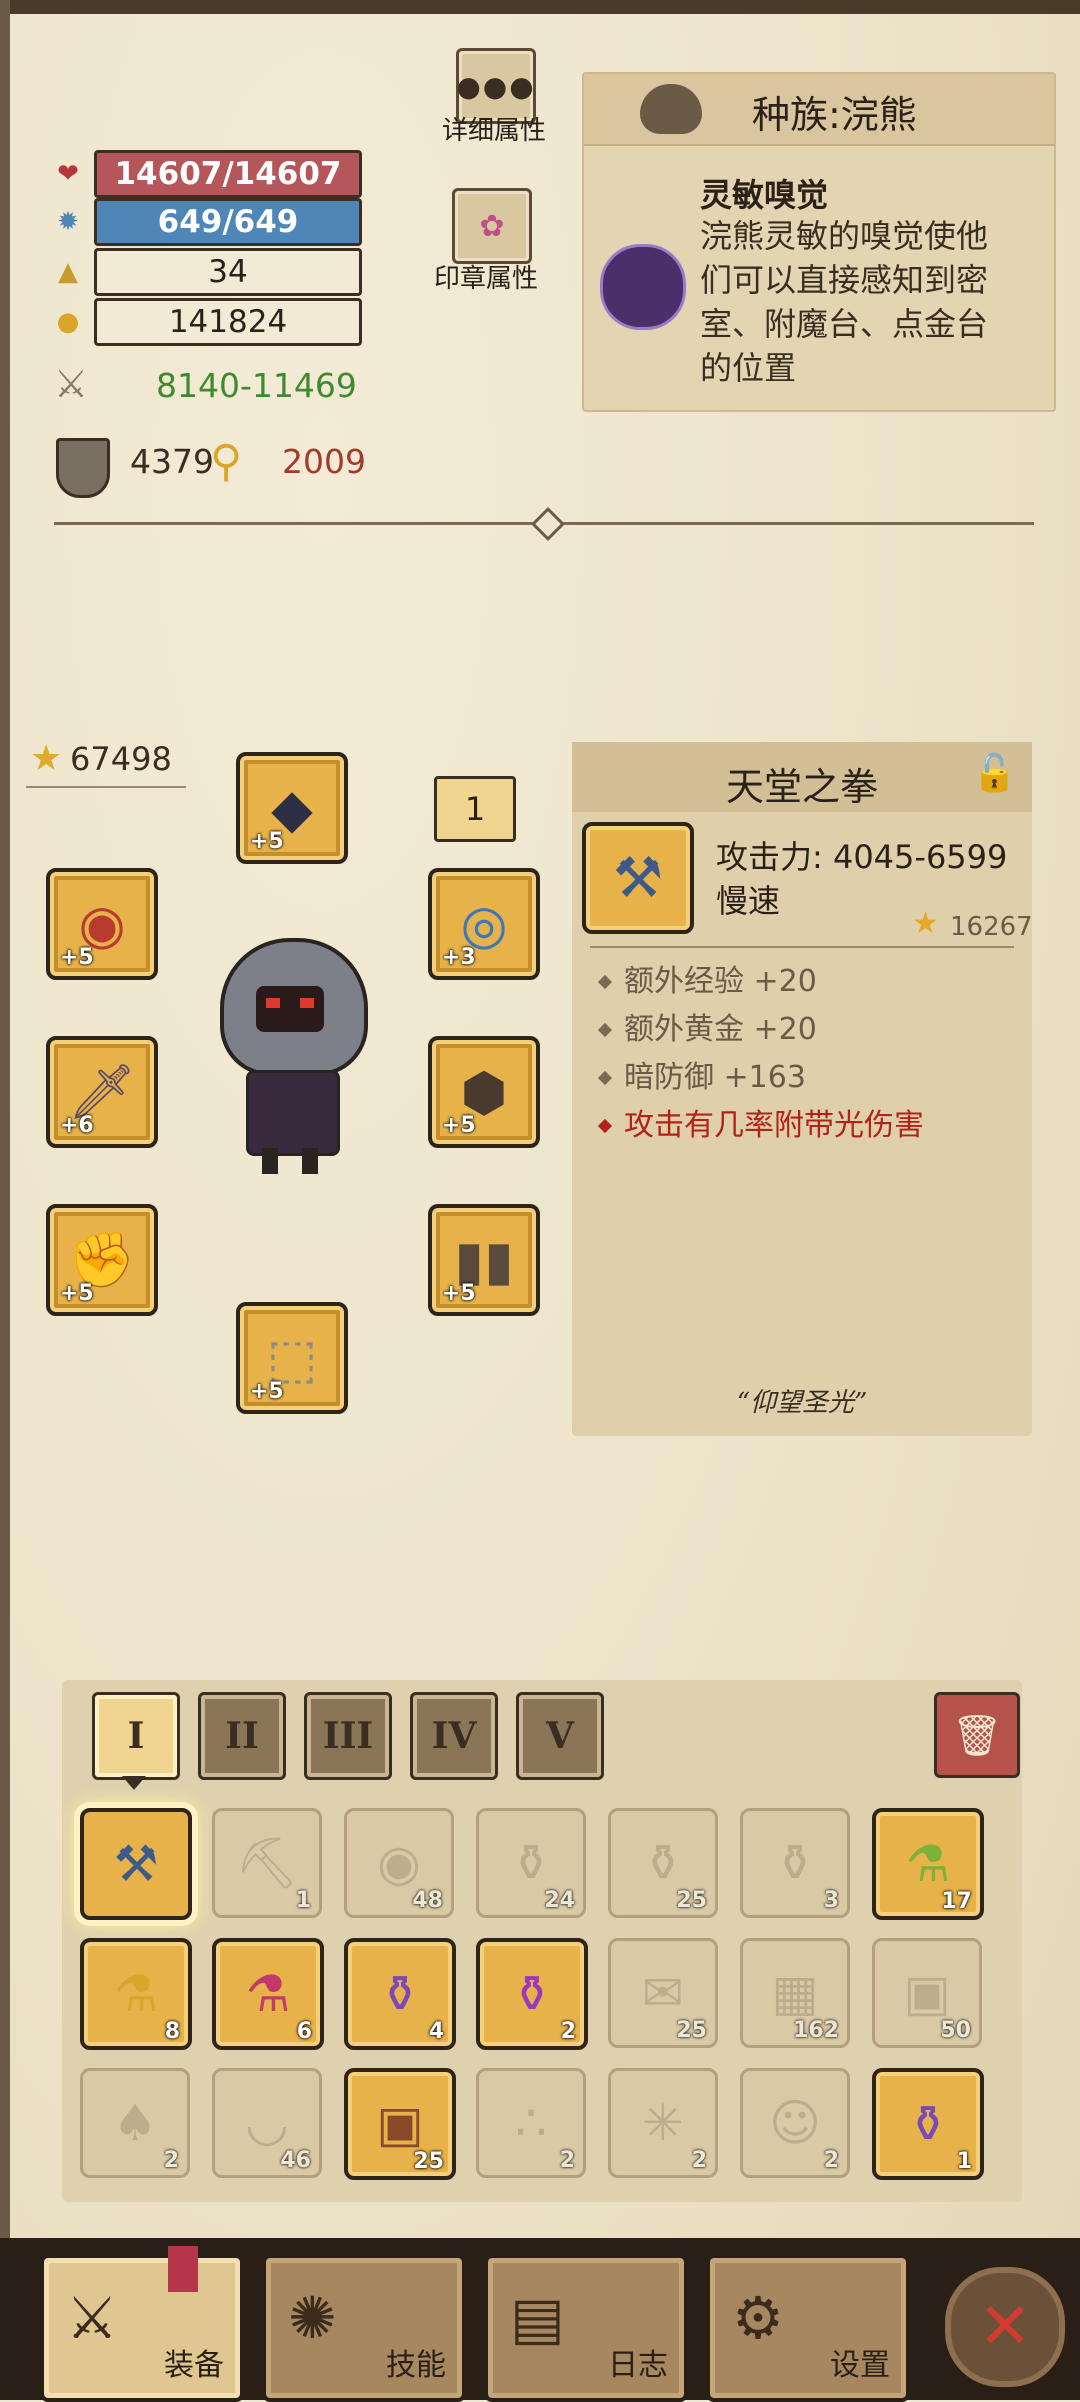 This screenshot has width=1080, height=2402. What do you see at coordinates (267, 841) in the screenshot?
I see `helmet-level: +5` at bounding box center [267, 841].